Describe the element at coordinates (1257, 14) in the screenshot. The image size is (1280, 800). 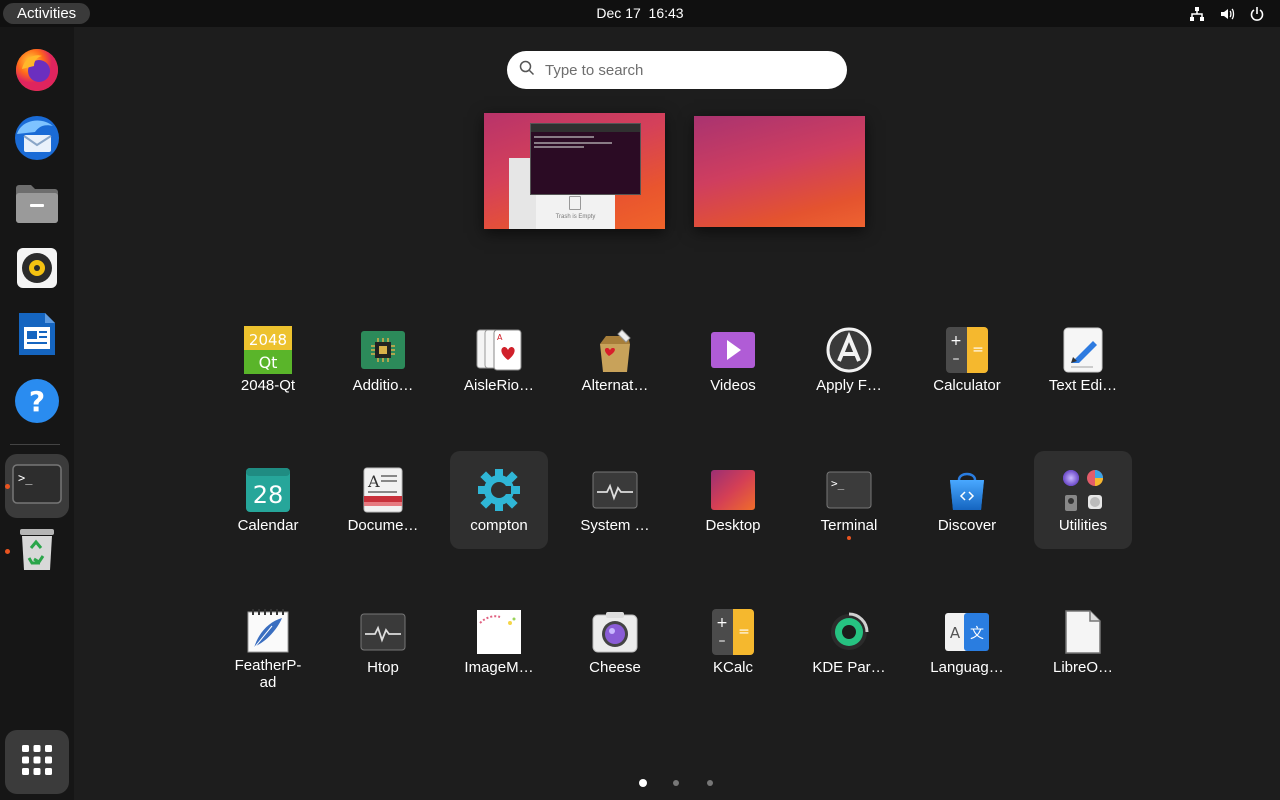
I see `power-icon` at that location.